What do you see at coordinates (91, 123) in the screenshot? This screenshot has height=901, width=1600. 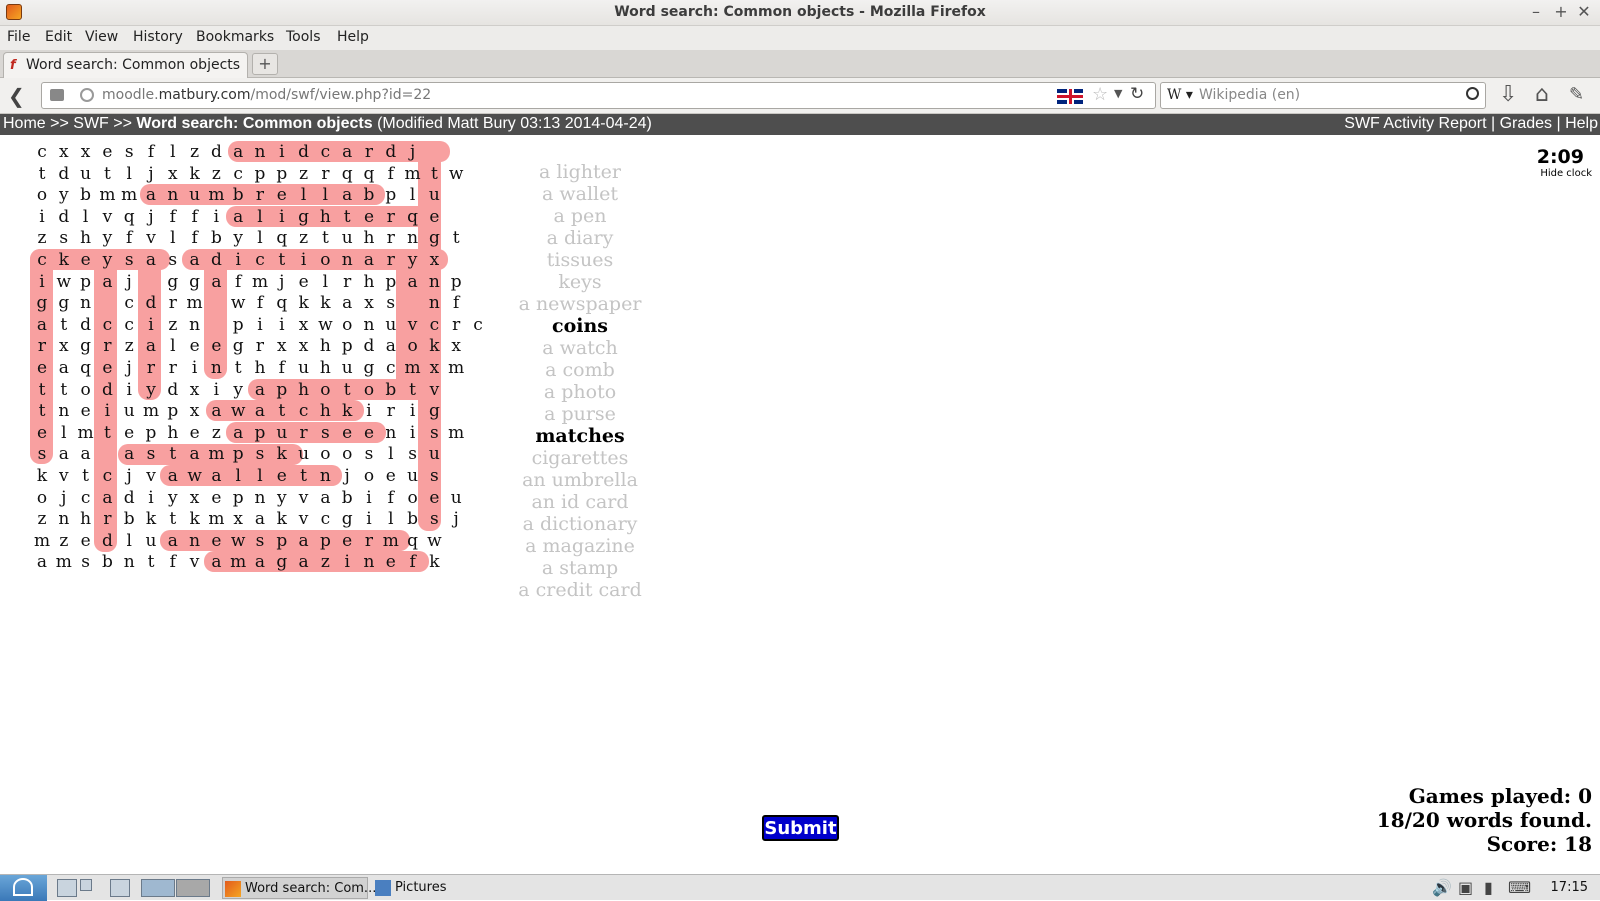 I see `breadcrumb-swf: SWF` at bounding box center [91, 123].